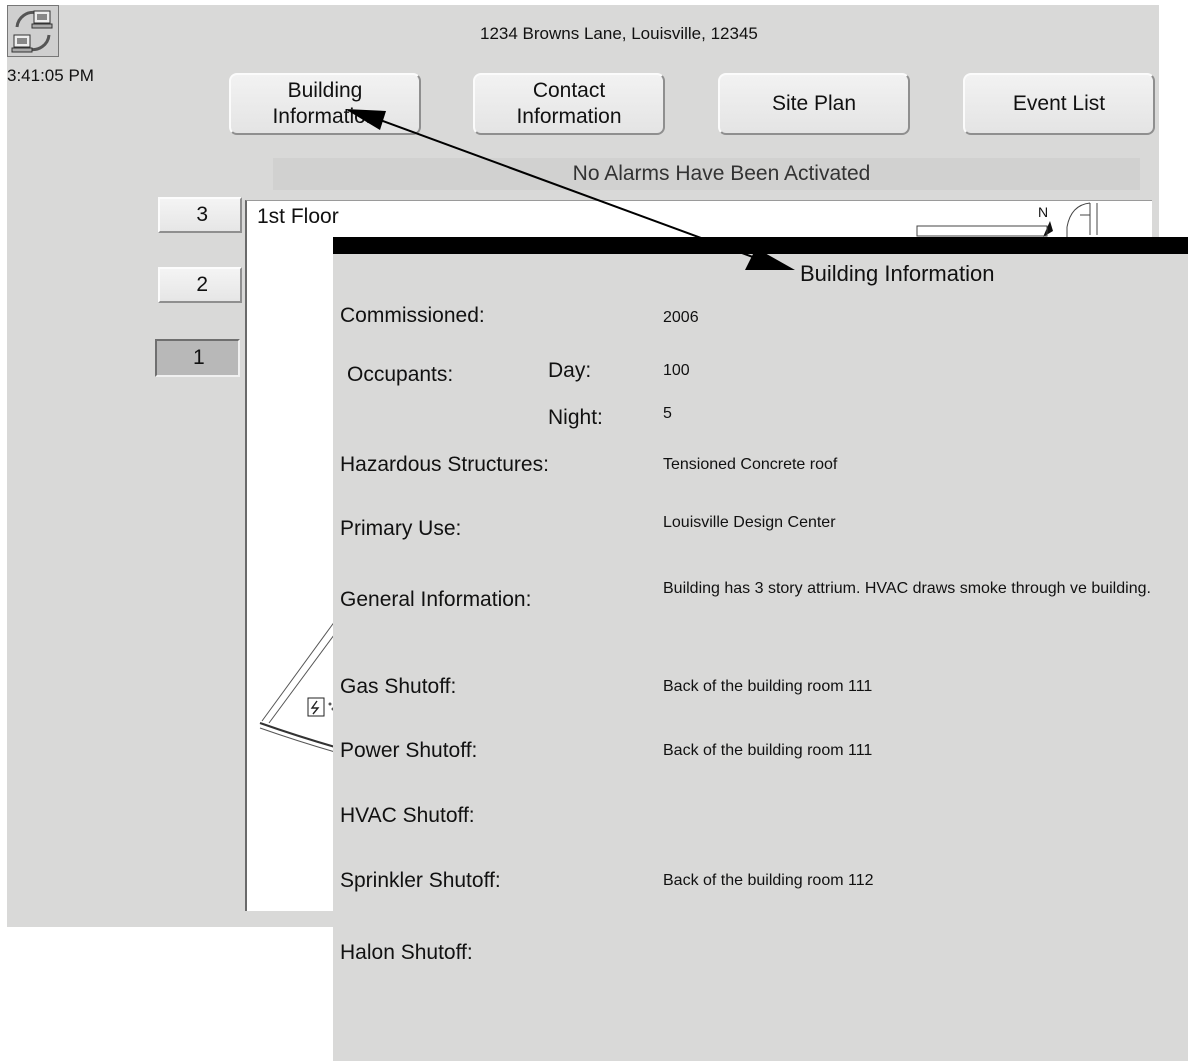 Image resolution: width=1188 pixels, height=1061 pixels. What do you see at coordinates (676, 370) in the screenshot?
I see `day-occupants-value: 100` at bounding box center [676, 370].